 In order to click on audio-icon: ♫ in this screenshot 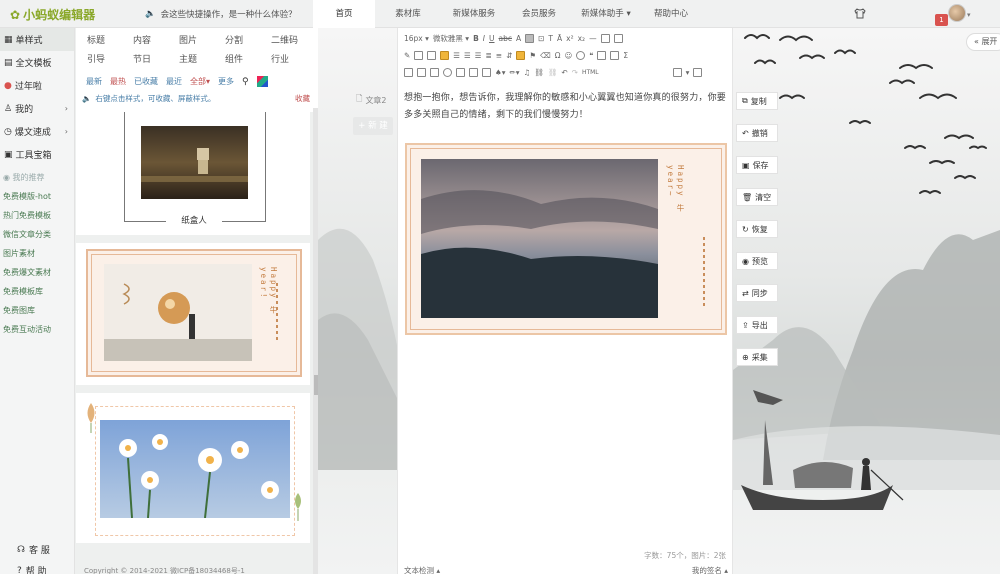, I will do `click(527, 72)`.